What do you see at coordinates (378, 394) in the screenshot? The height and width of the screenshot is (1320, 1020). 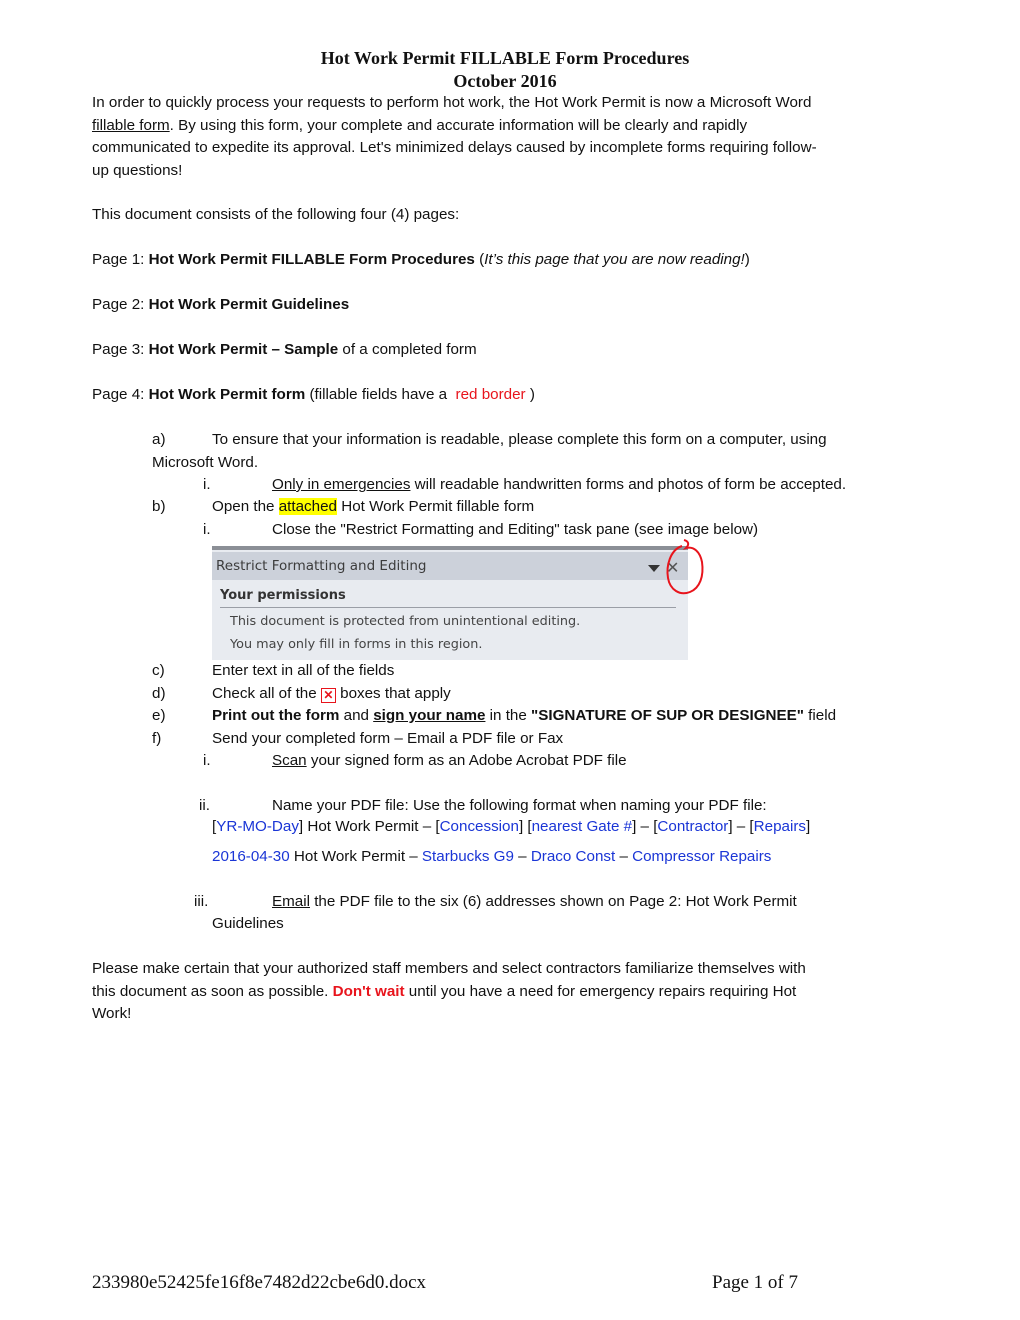 I see `page-desc: (fillable fields have a` at bounding box center [378, 394].